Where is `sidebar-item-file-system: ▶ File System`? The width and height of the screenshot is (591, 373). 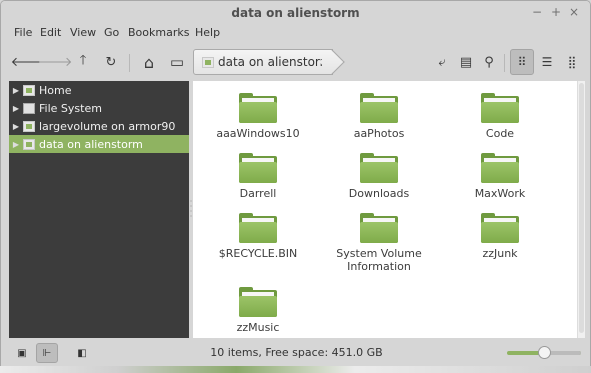
sidebar-item-file-system: ▶ File System is located at coordinates (99, 108).